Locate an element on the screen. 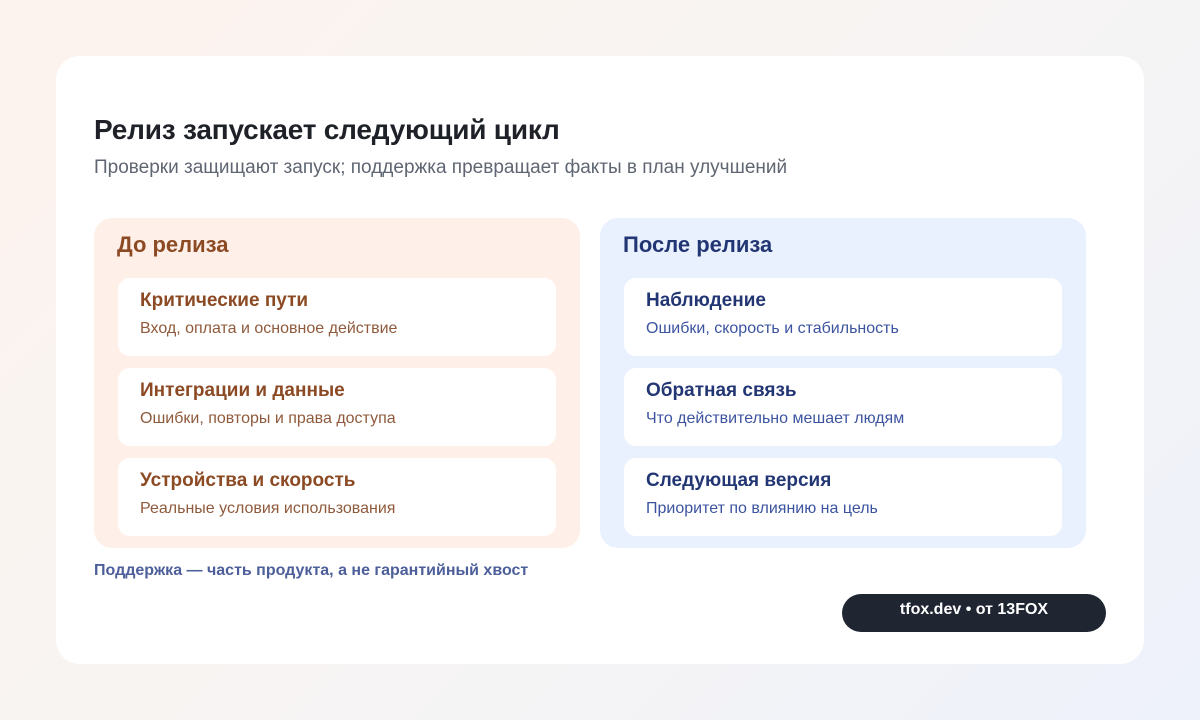  item-description: Вход, оплата и основное действие is located at coordinates (269, 328).